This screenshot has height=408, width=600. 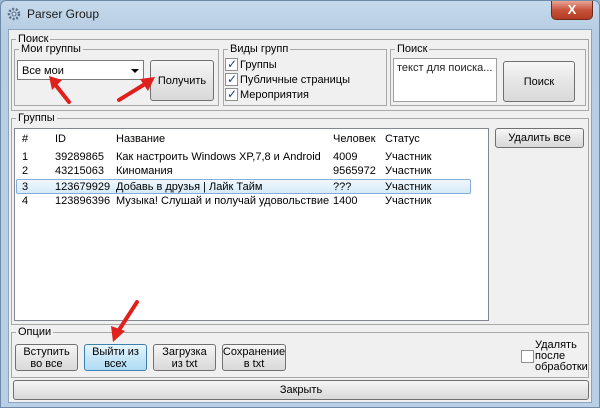 I want to click on cell-name: Как настроить Windows XP,7,8 и Android, so click(x=218, y=157).